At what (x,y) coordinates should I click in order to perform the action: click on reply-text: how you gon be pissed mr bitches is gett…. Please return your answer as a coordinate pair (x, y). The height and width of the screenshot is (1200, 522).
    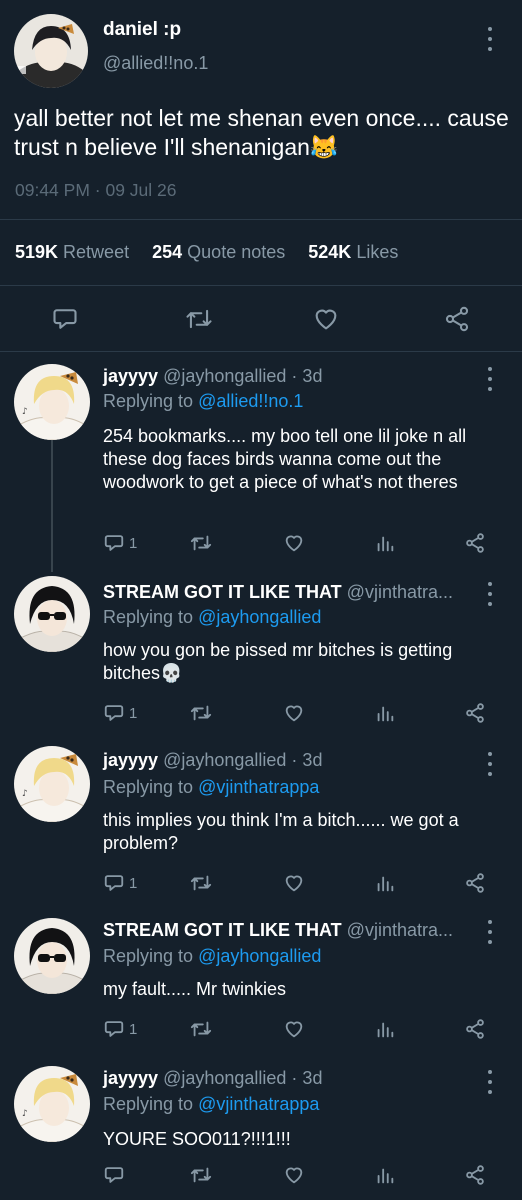
    Looking at the image, I should click on (303, 662).